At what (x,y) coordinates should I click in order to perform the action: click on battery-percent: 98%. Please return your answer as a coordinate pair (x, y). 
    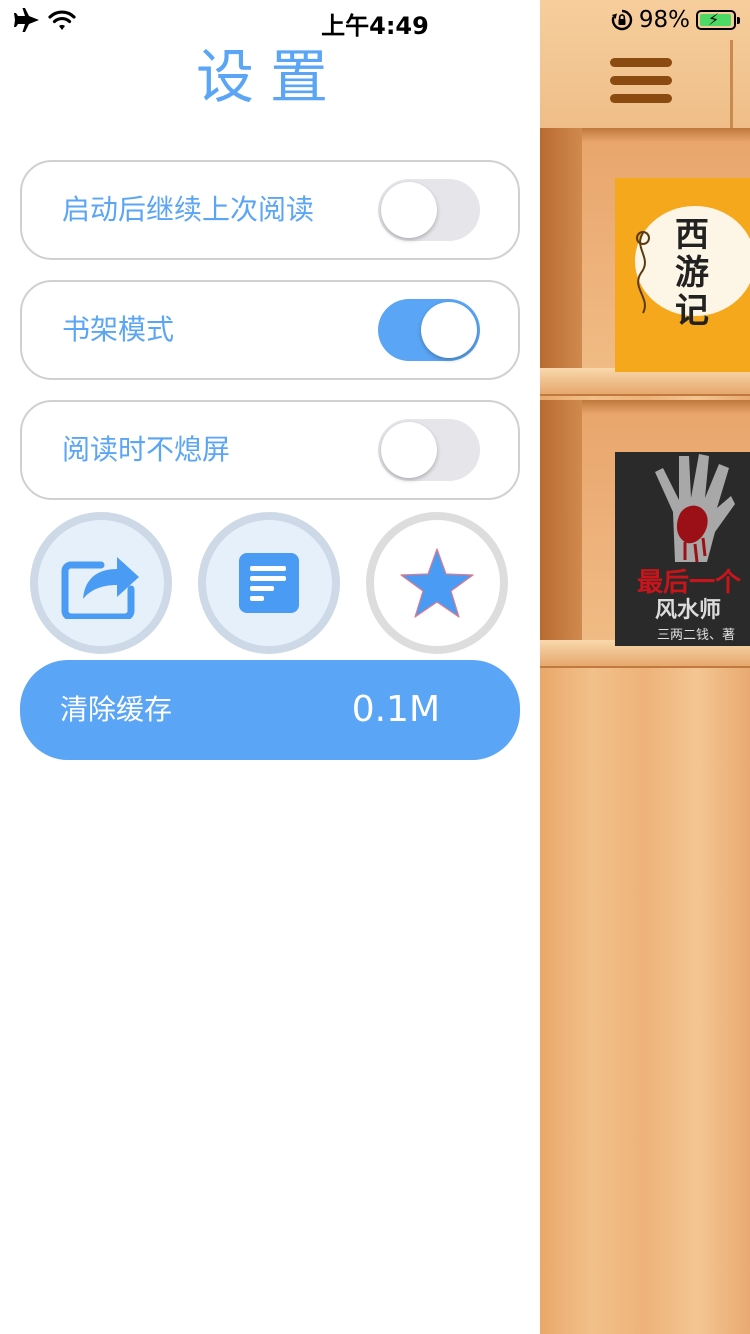
    Looking at the image, I should click on (664, 20).